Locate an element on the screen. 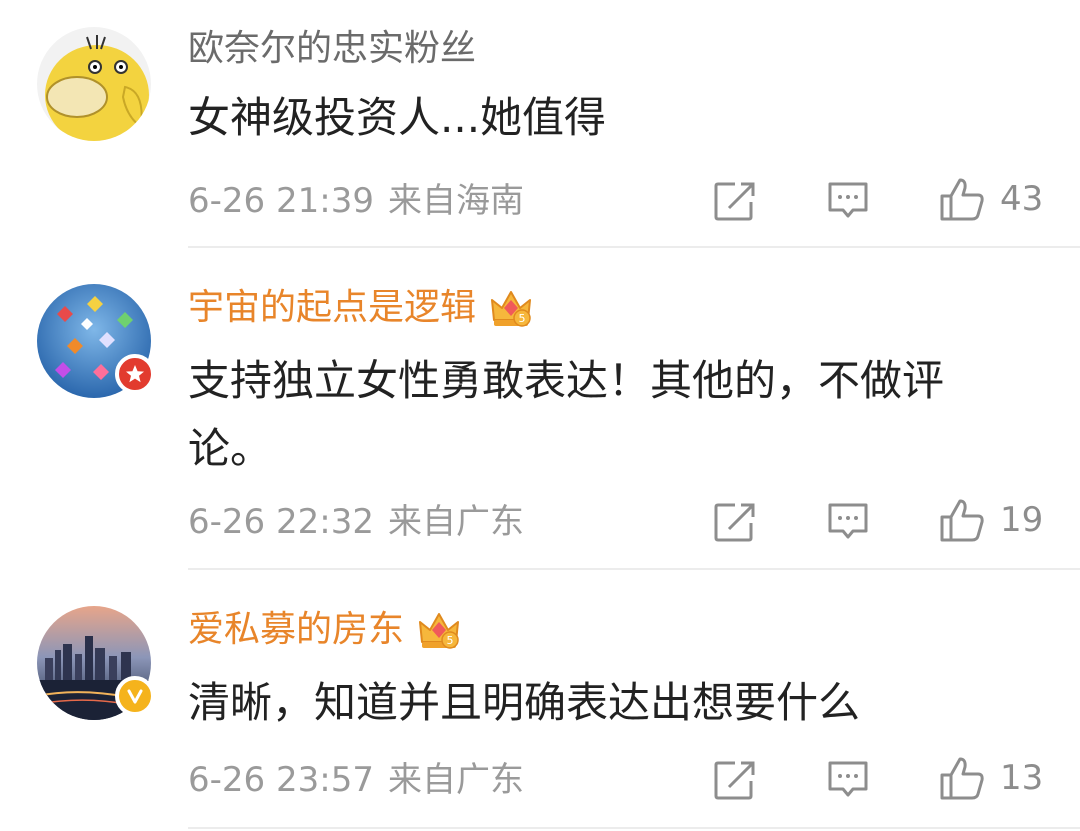 This screenshot has width=1080, height=831. like-button: 13 is located at coordinates (990, 778).